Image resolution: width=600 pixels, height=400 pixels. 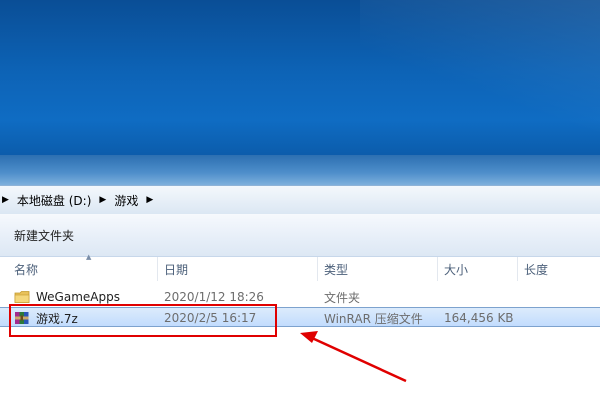 What do you see at coordinates (353, 357) in the screenshot?
I see `red-arrow-icon` at bounding box center [353, 357].